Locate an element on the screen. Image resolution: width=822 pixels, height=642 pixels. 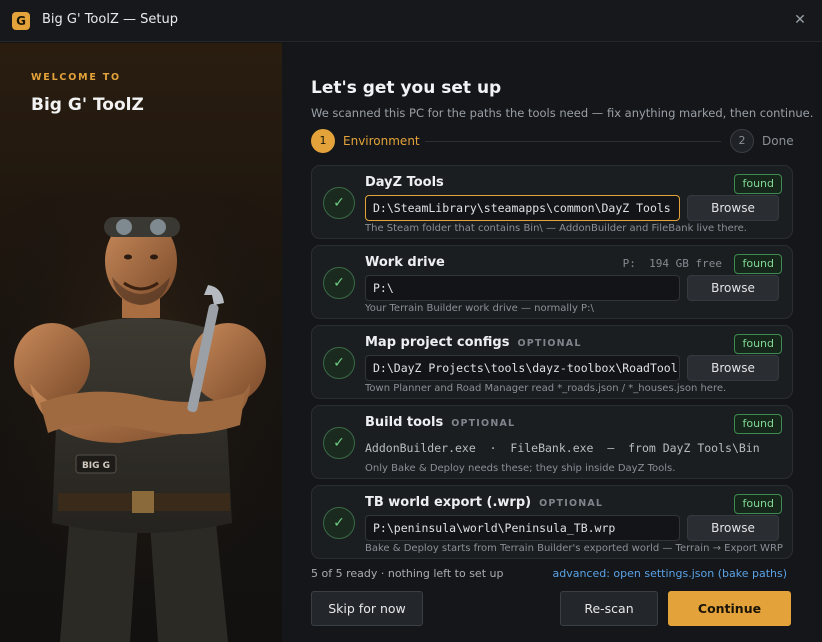
window-title: Big G' ToolZ — Setup is located at coordinates (110, 19).